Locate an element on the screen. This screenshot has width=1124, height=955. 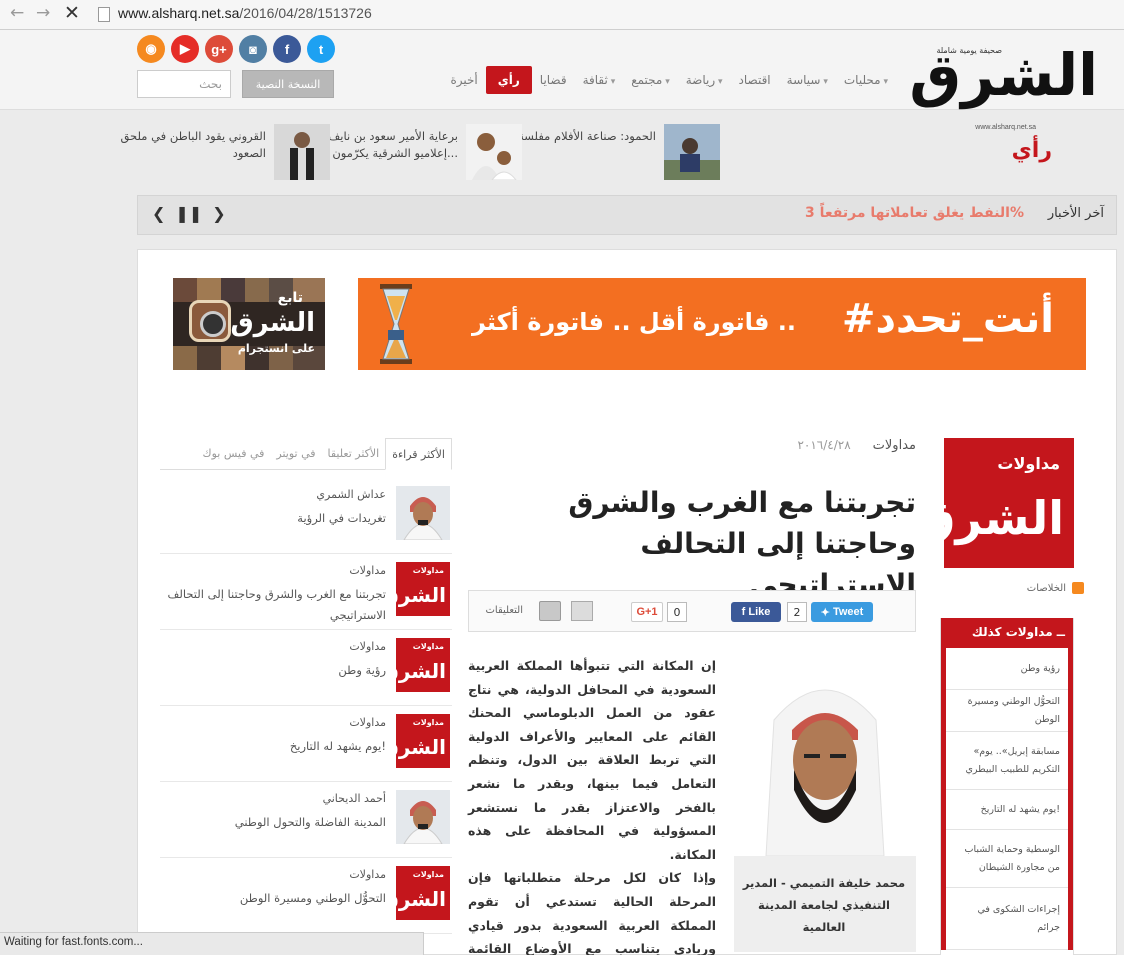
category-badge: مداولات الشرق is located at coordinates (994, 503).